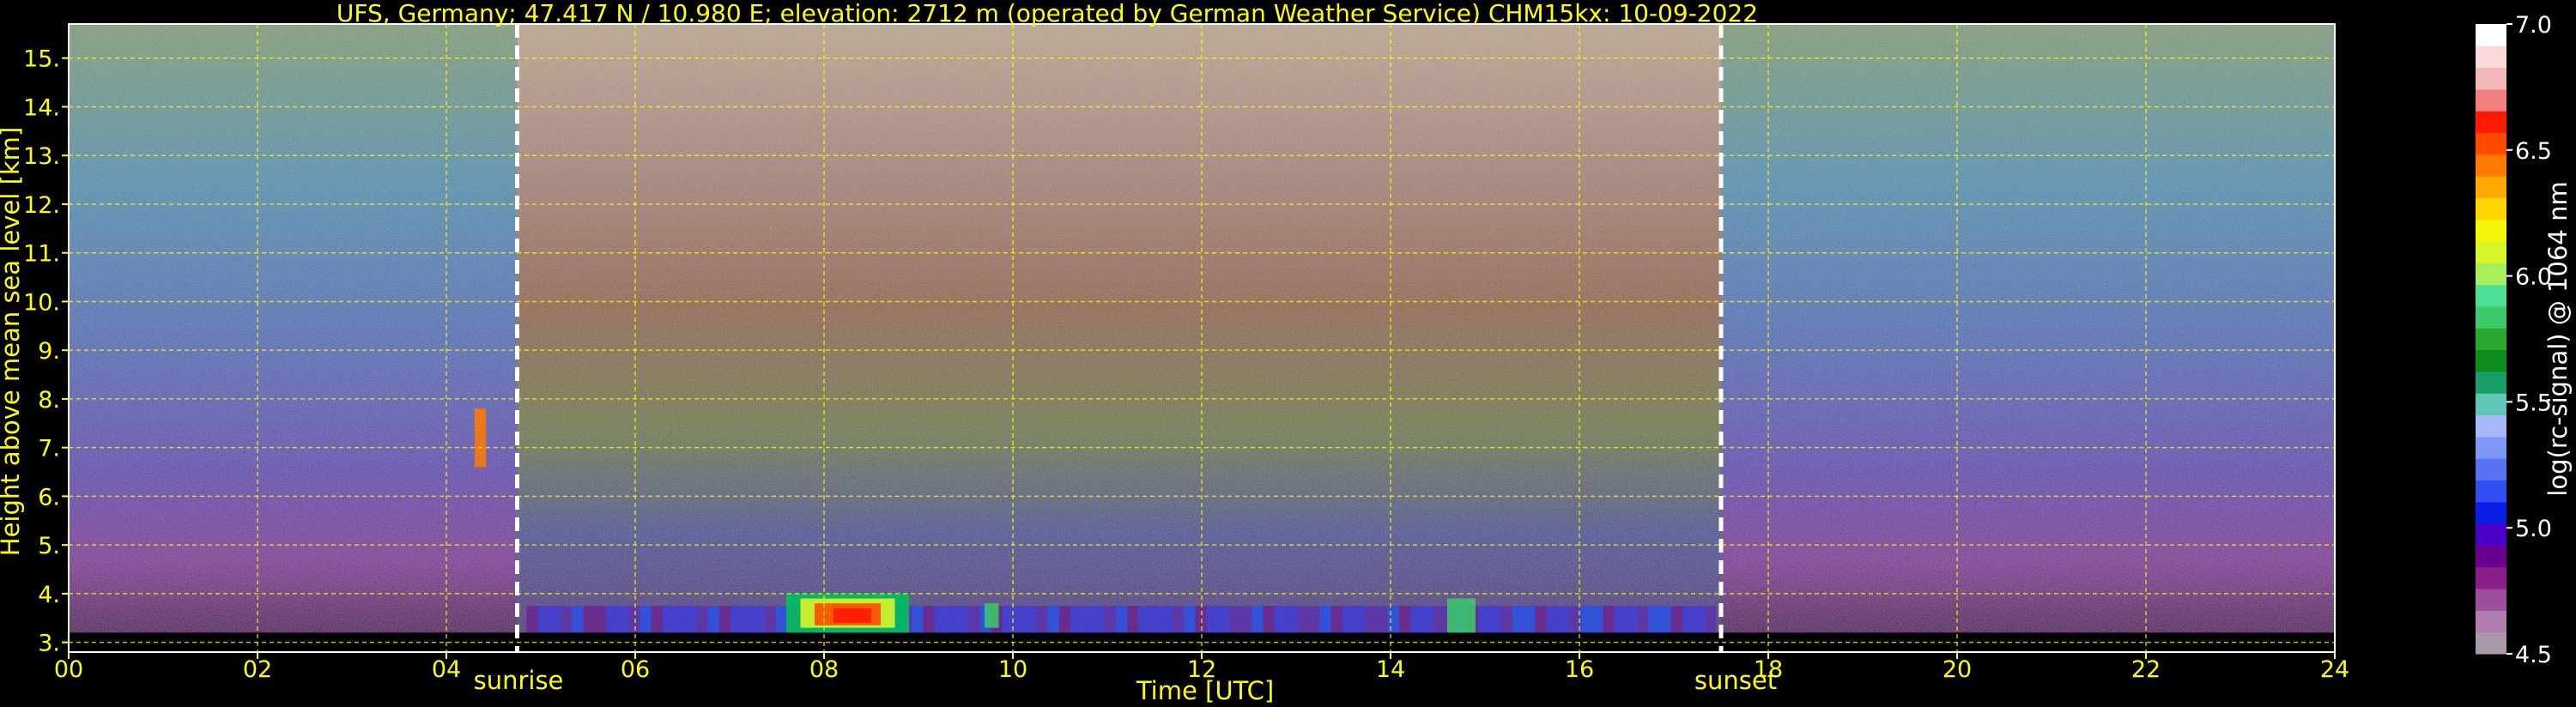 This screenshot has height=707, width=2576. Describe the element at coordinates (2533, 529) in the screenshot. I see `colorbar-tick-label: 5.0` at that location.